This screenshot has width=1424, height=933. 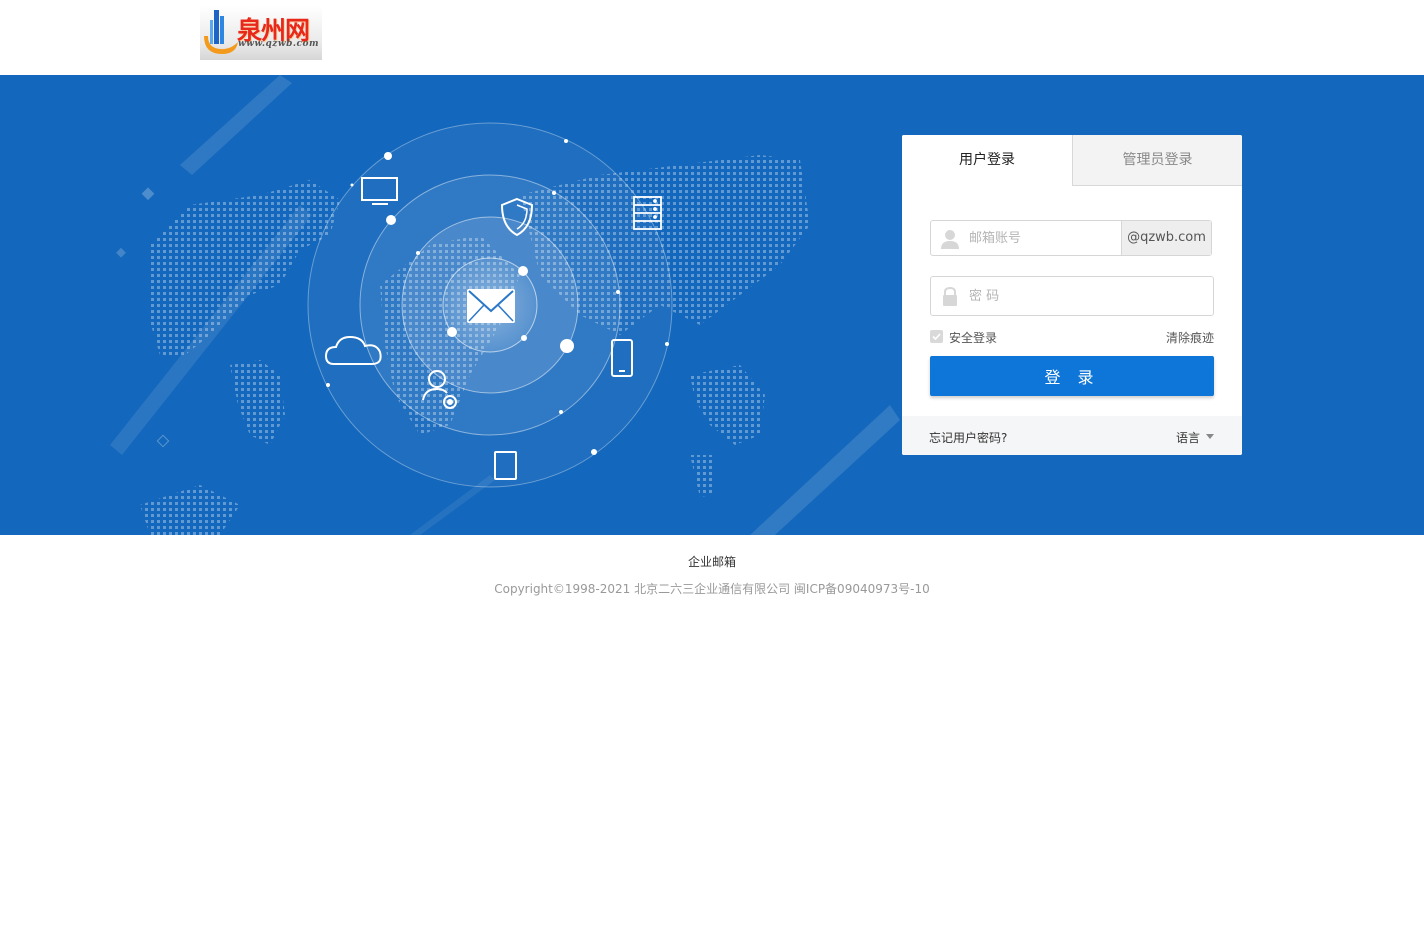 What do you see at coordinates (1187, 438) in the screenshot?
I see `language-label: 语言` at bounding box center [1187, 438].